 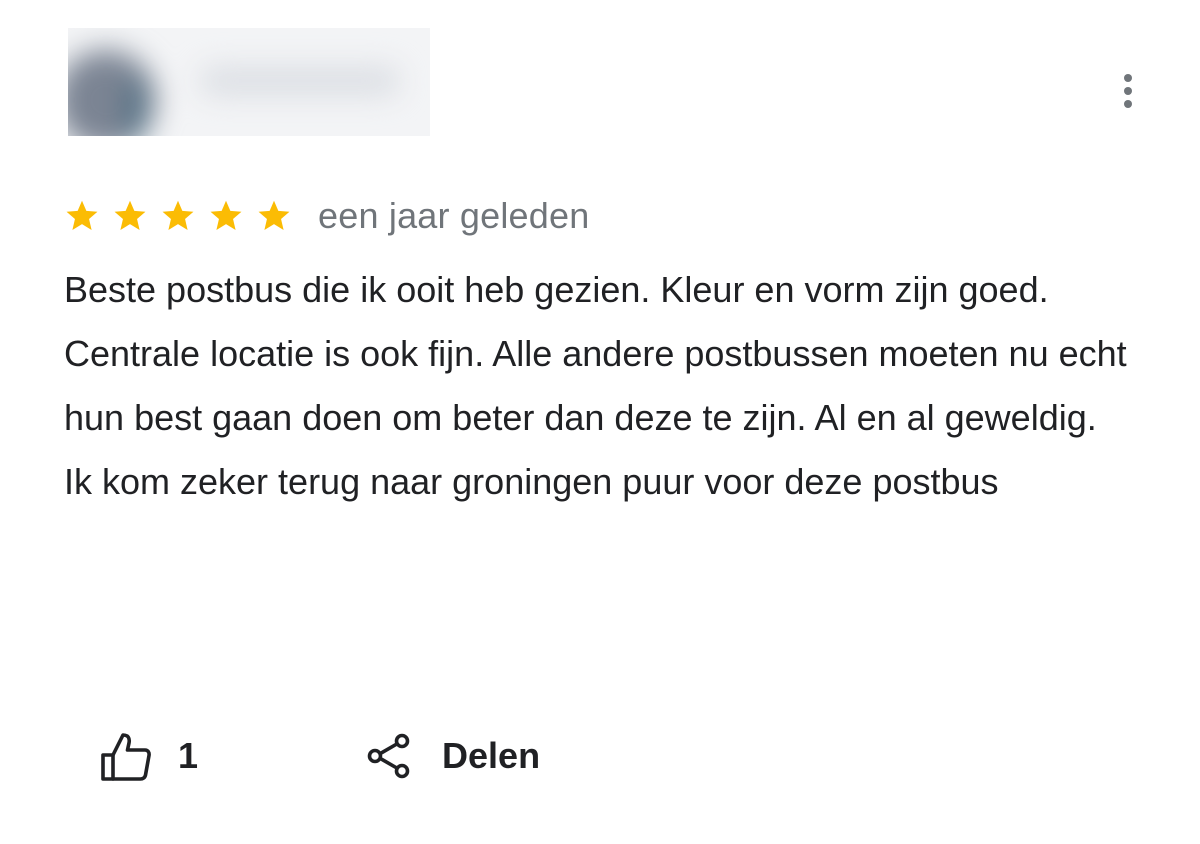 I want to click on like-count: 1, so click(x=188, y=755).